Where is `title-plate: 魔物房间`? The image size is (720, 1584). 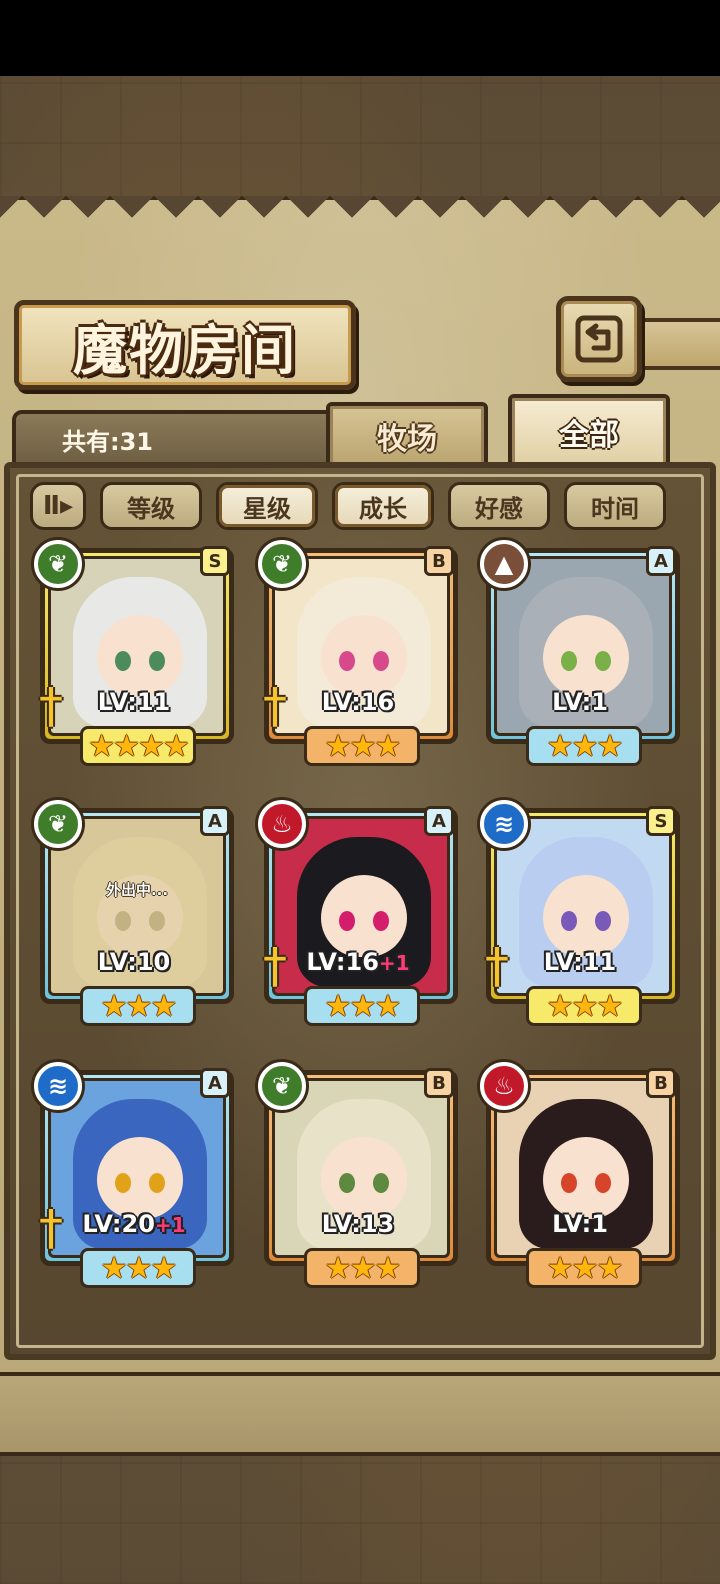
title-plate: 魔物房间 is located at coordinates (185, 345).